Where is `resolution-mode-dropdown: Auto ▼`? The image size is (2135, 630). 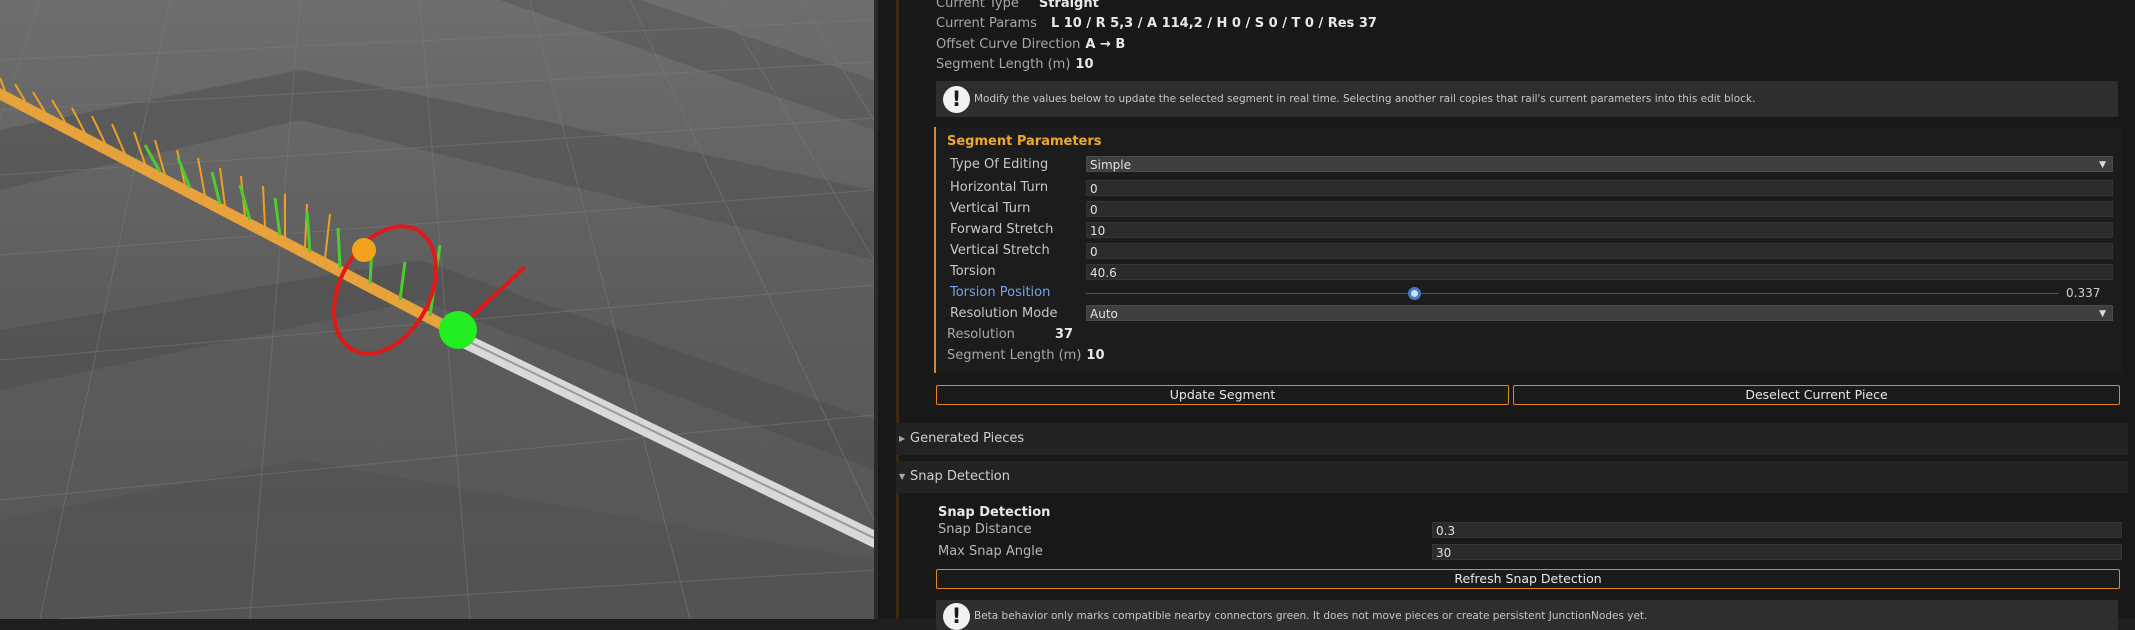
resolution-mode-dropdown: Auto ▼ is located at coordinates (1599, 313).